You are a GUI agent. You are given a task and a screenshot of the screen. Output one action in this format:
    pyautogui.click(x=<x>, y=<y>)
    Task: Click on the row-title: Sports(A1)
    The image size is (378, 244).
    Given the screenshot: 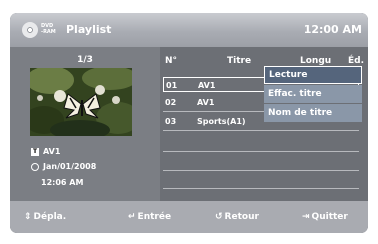 What is the action you would take?
    pyautogui.click(x=221, y=121)
    